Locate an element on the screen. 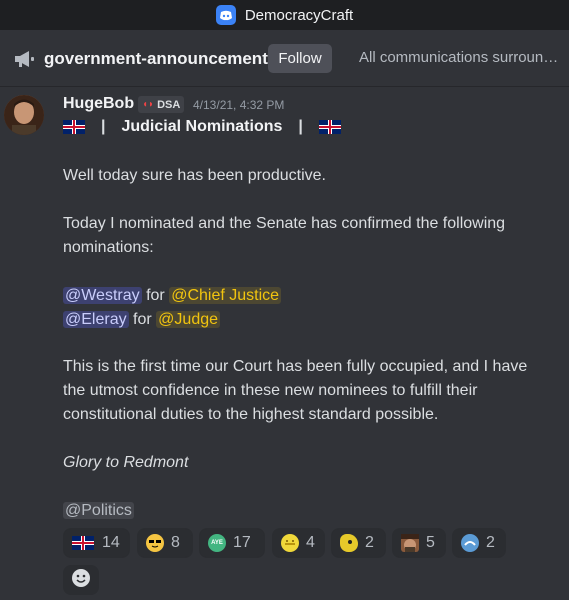 The width and height of the screenshot is (569, 600). heading-text: Judicial Nominations is located at coordinates (202, 126).